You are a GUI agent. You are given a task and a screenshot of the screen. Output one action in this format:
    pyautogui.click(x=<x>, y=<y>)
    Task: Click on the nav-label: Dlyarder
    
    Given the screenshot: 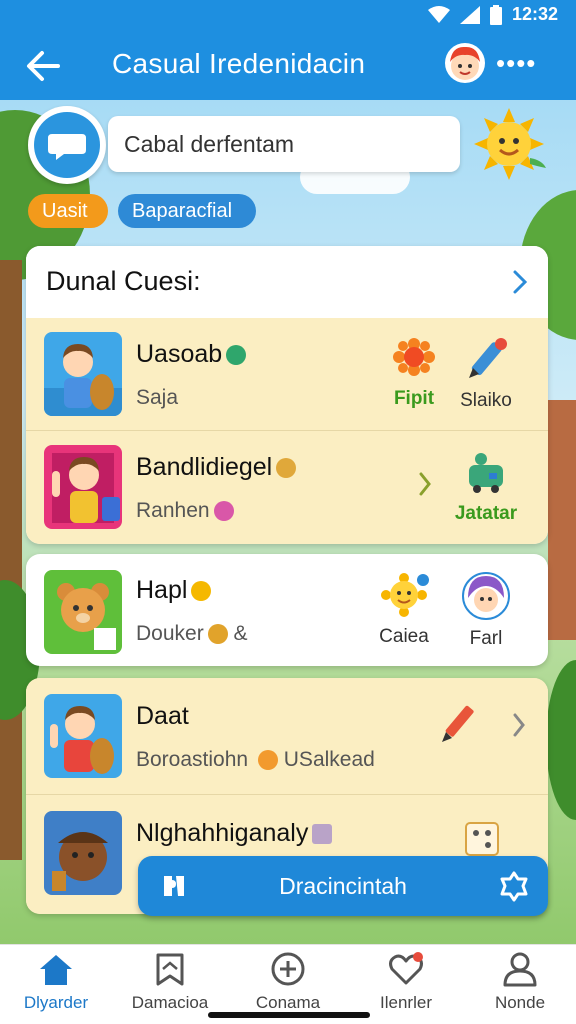 What is the action you would take?
    pyautogui.click(x=56, y=1002)
    